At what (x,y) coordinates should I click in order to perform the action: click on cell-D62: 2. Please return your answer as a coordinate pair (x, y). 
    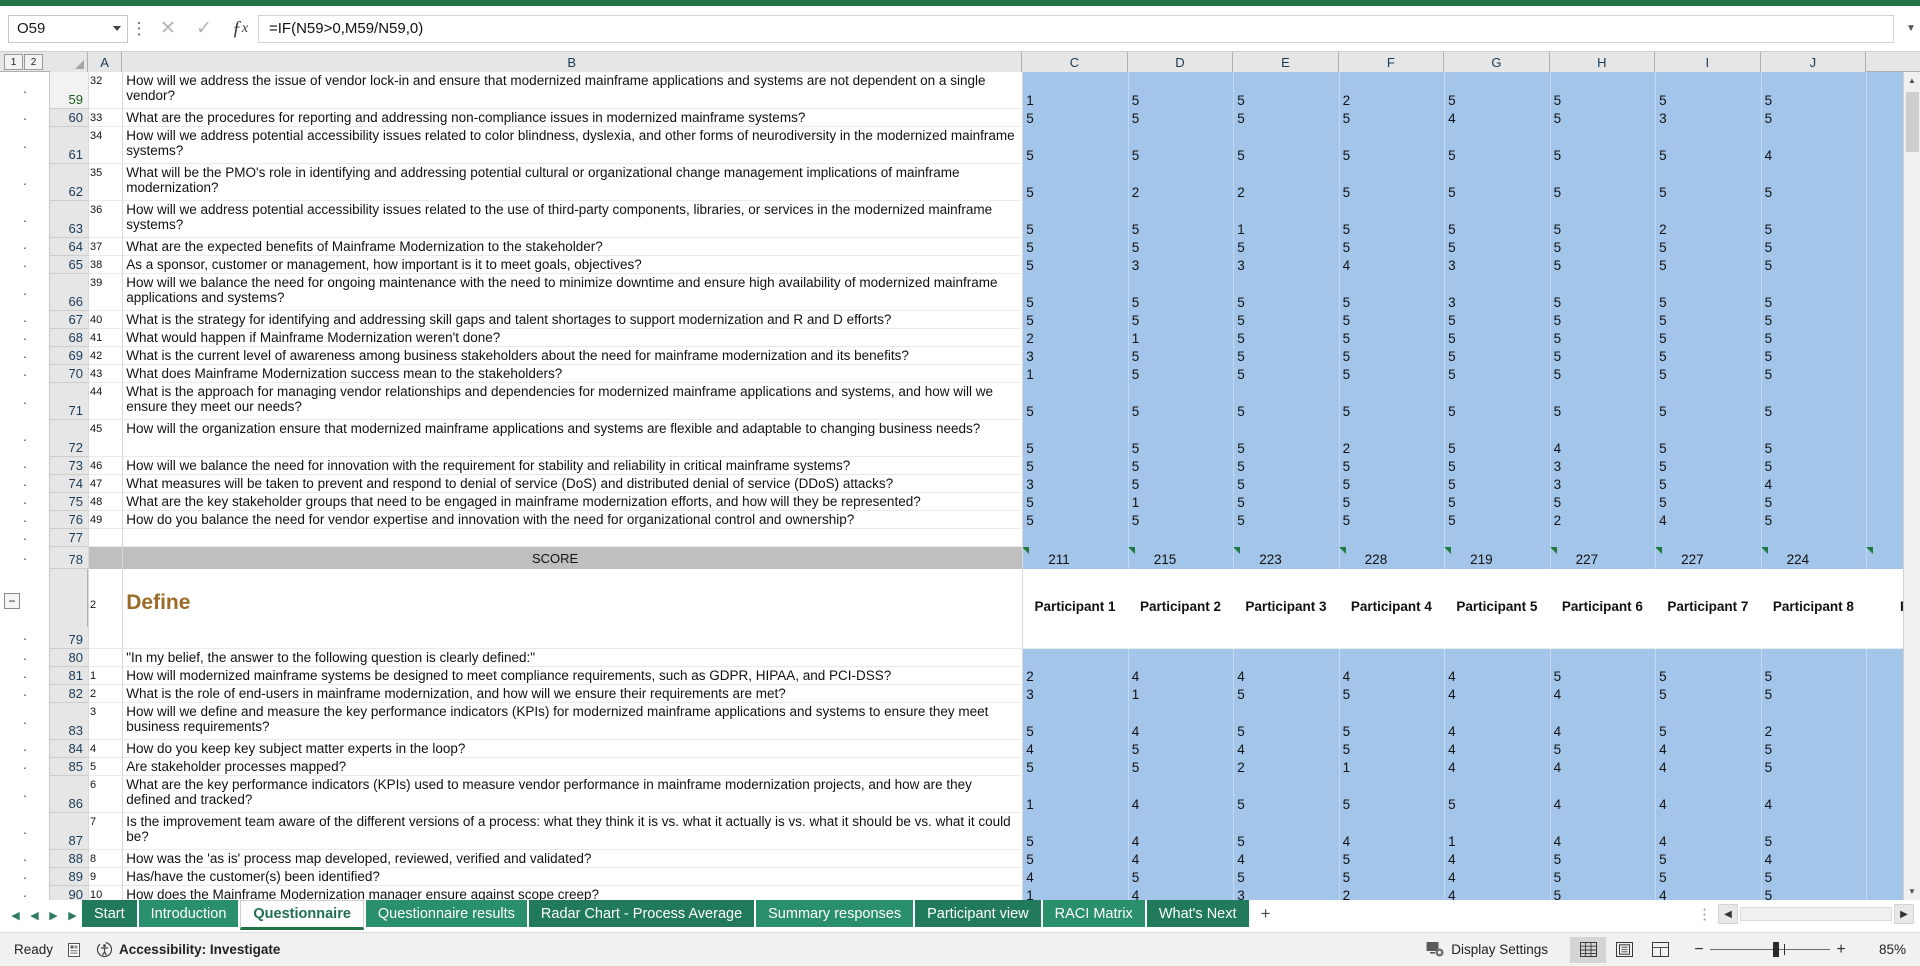
    Looking at the image, I should click on (1180, 192).